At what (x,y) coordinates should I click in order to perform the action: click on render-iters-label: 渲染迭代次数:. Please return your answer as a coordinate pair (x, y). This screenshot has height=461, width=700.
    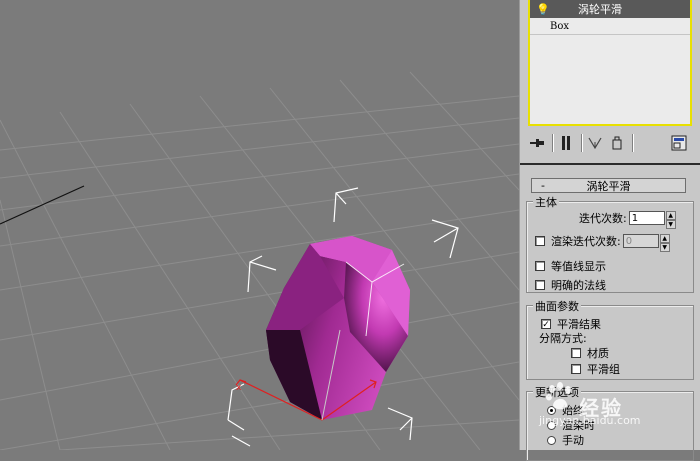
    Looking at the image, I should click on (586, 241).